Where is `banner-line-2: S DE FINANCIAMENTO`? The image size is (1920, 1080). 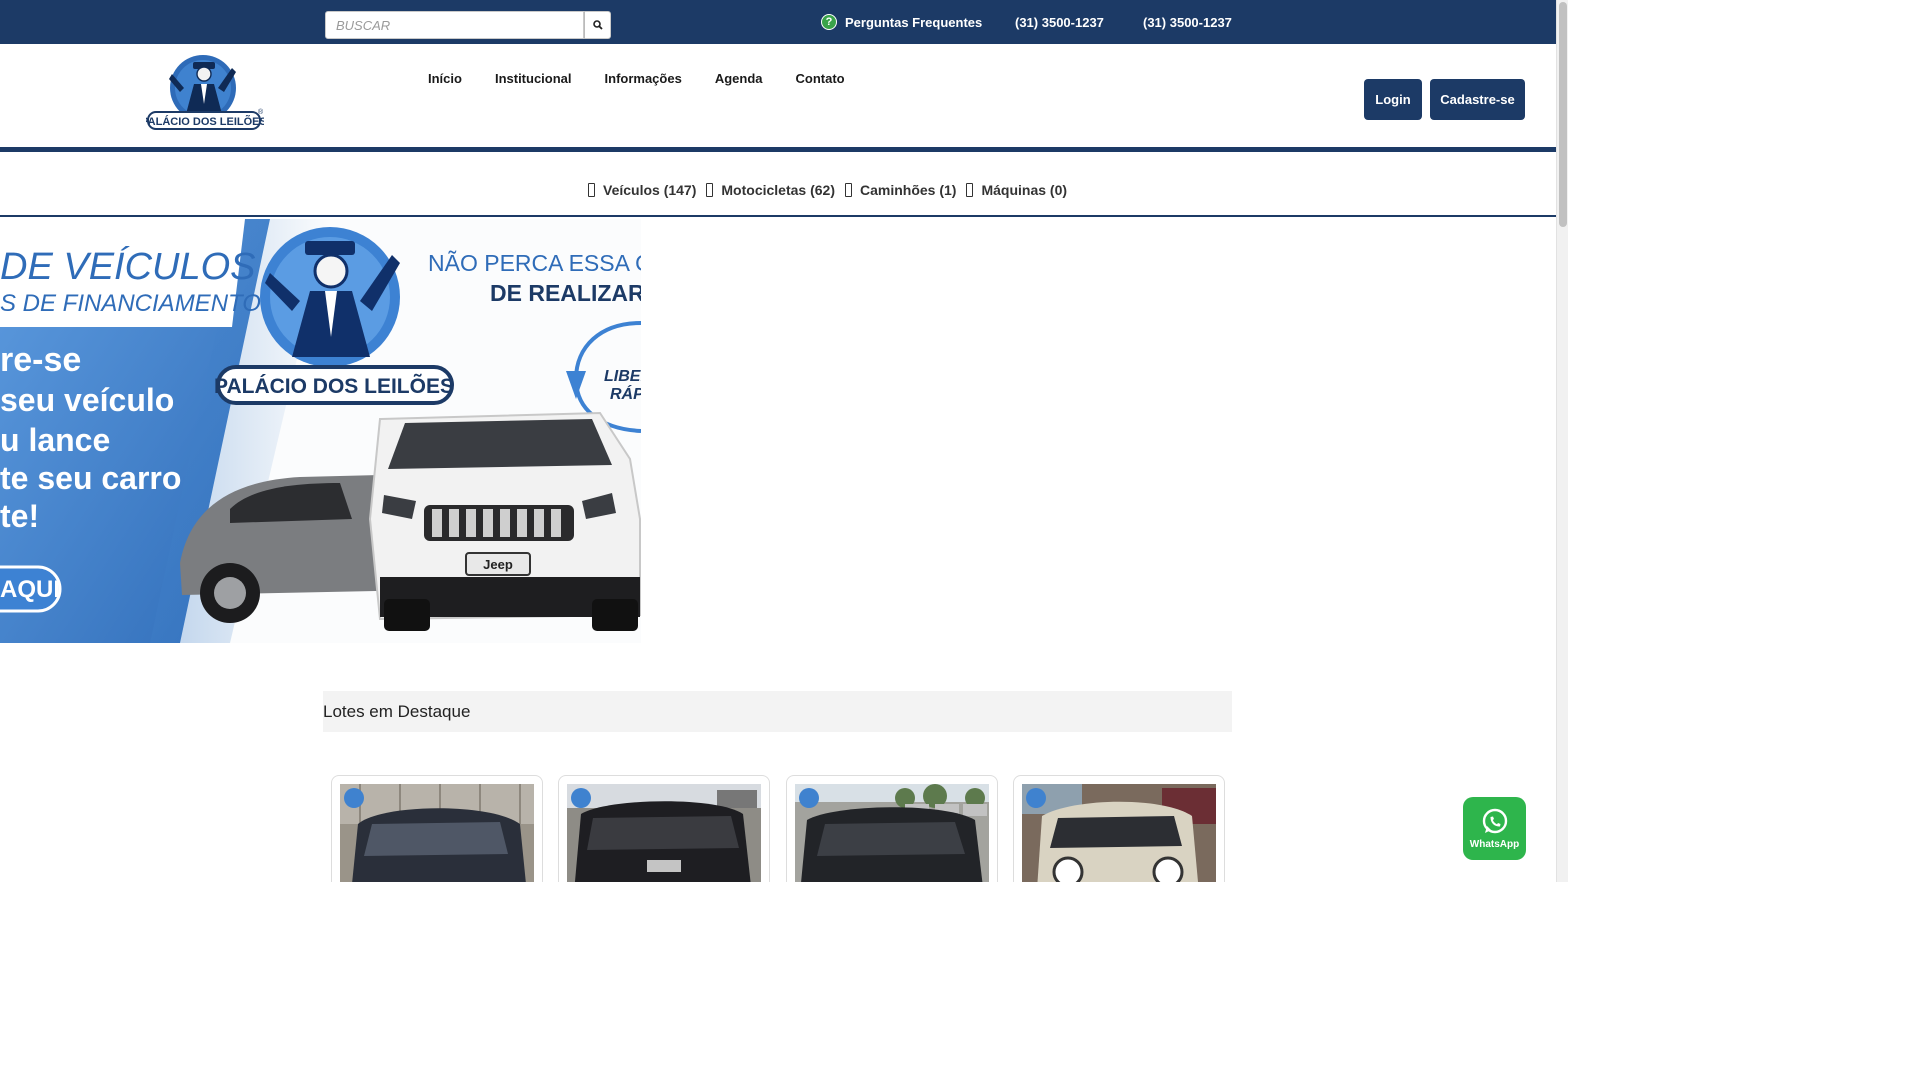 banner-line-2: S DE FINANCIAMENTO is located at coordinates (130, 303).